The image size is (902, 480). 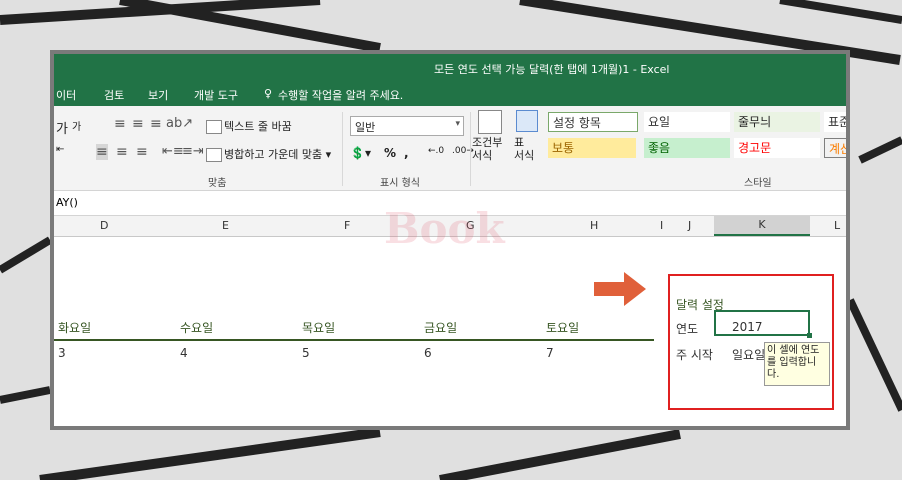 I want to click on fill-handle, so click(x=809, y=335).